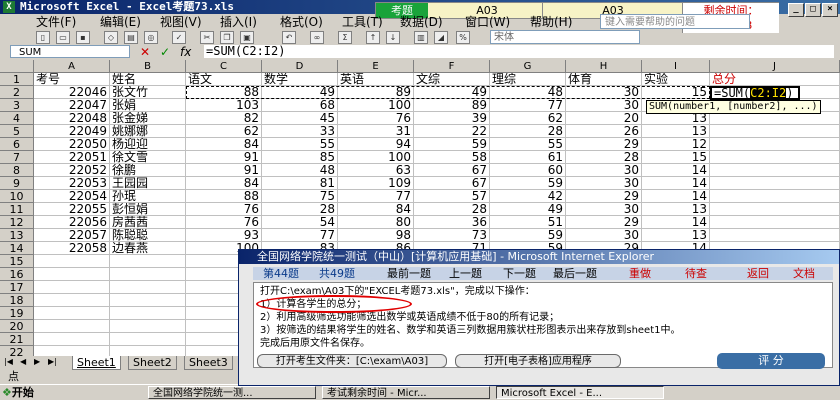 The image size is (840, 400). Describe the element at coordinates (83, 37) in the screenshot. I see `save-icon: ▪` at that location.